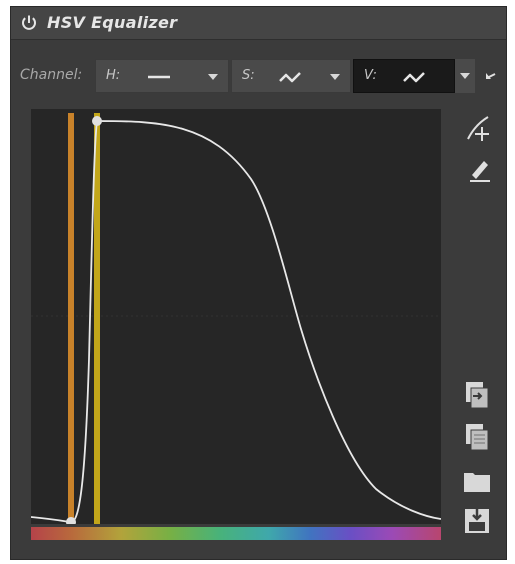 Image resolution: width=515 pixels, height=564 pixels. What do you see at coordinates (477, 437) in the screenshot?
I see `paste-icon` at bounding box center [477, 437].